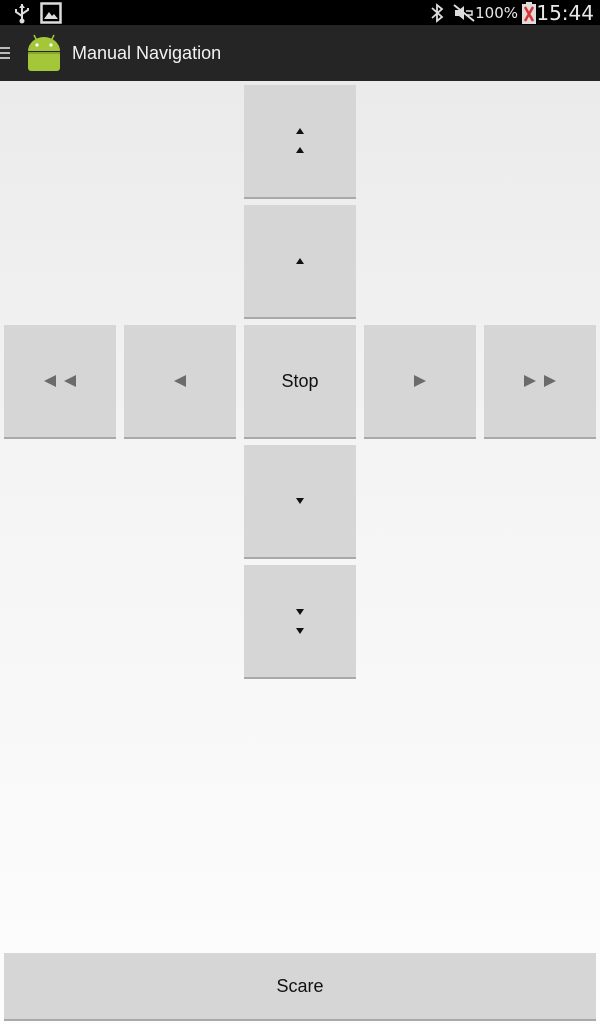 The width and height of the screenshot is (600, 1024). I want to click on double-down-arrow-icon, so click(300, 621).